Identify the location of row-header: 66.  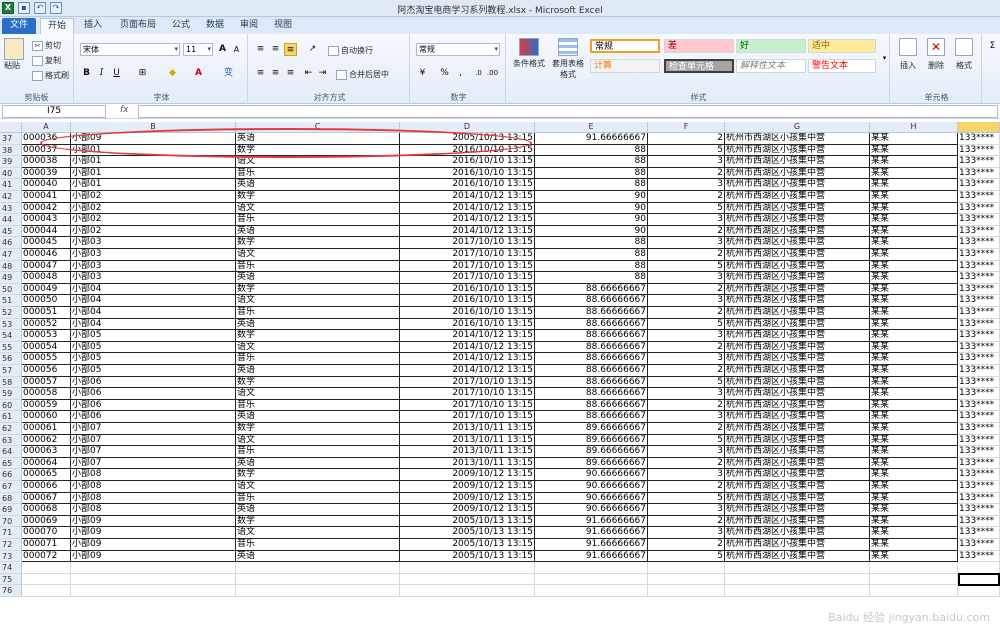
(11, 475).